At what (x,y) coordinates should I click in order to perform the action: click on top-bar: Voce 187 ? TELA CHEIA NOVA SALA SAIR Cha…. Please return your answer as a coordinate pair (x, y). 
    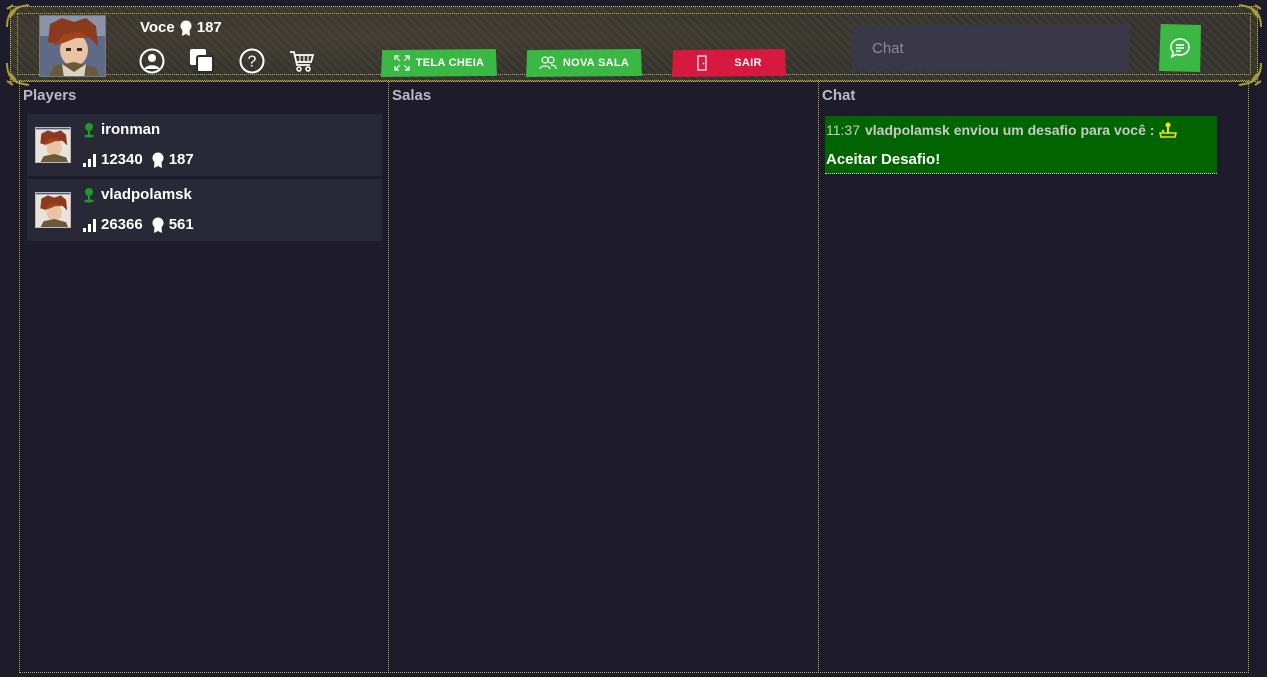
    Looking at the image, I should click on (634, 45).